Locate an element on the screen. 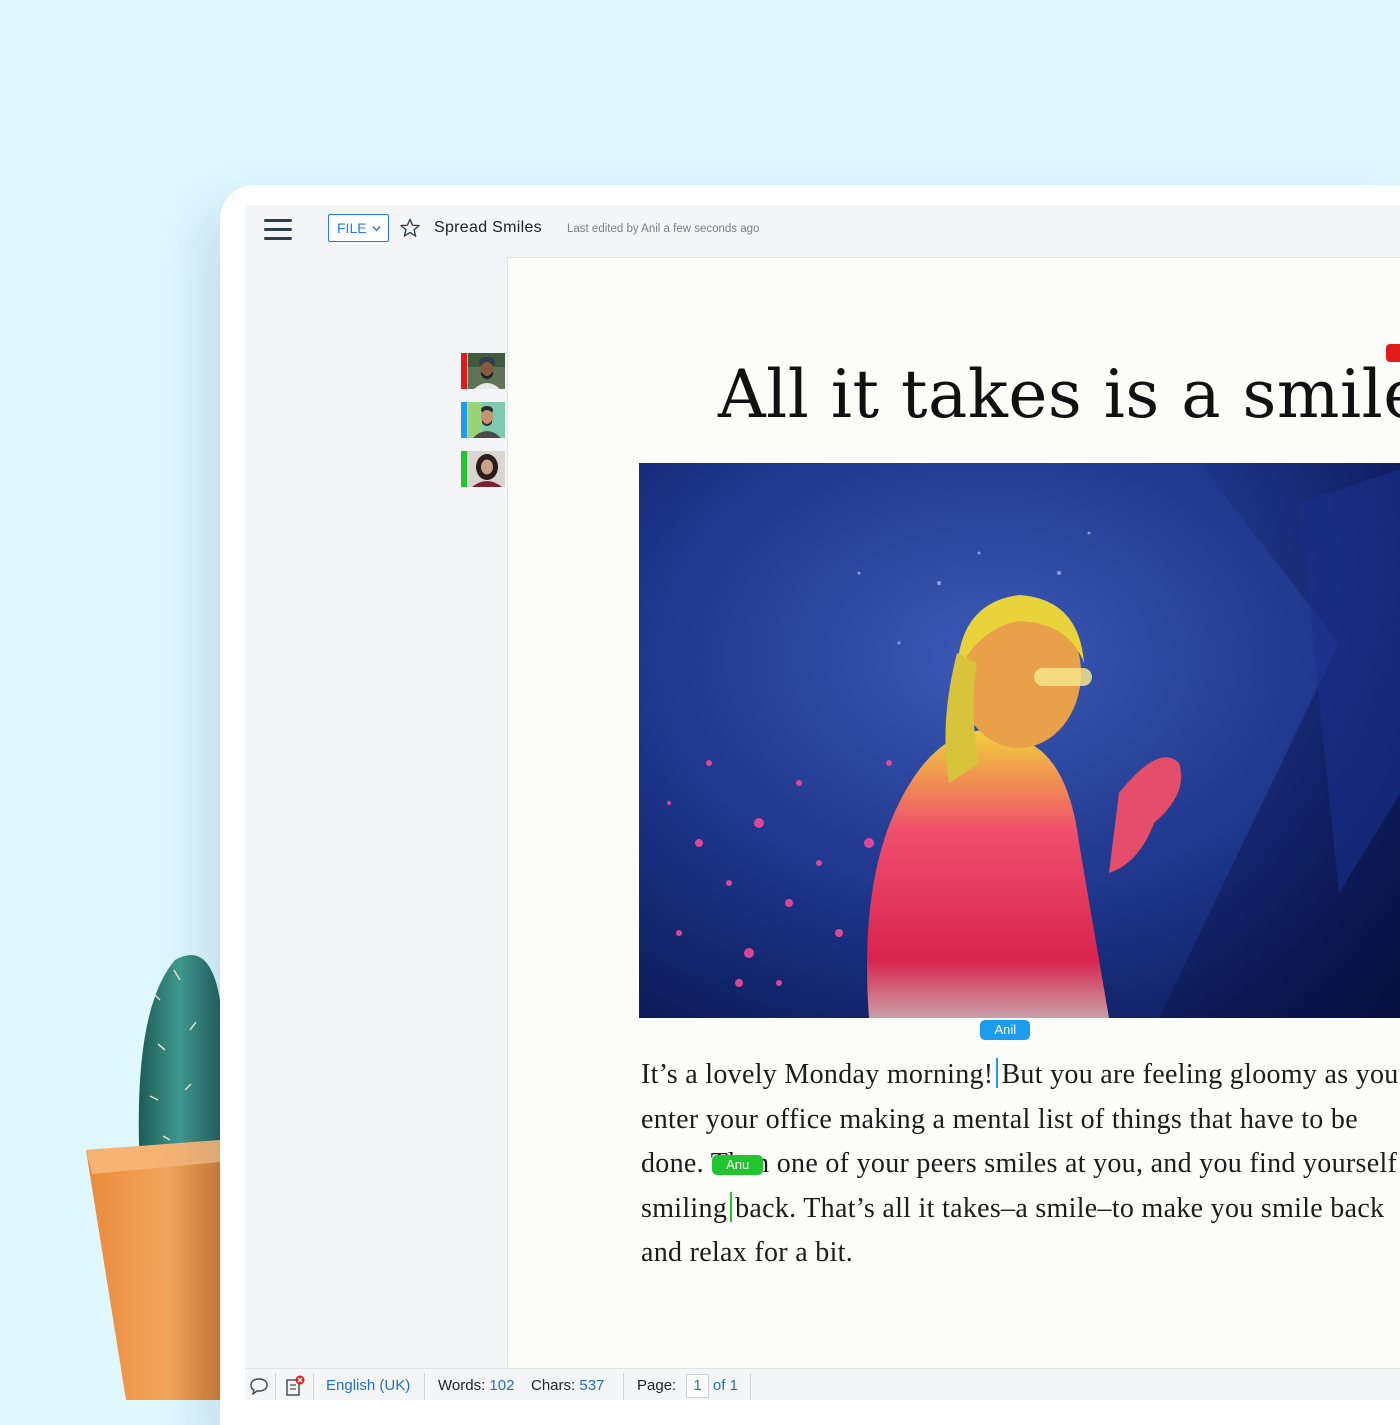 This screenshot has height=1425, width=1400. chevron-down-icon is located at coordinates (376, 228).